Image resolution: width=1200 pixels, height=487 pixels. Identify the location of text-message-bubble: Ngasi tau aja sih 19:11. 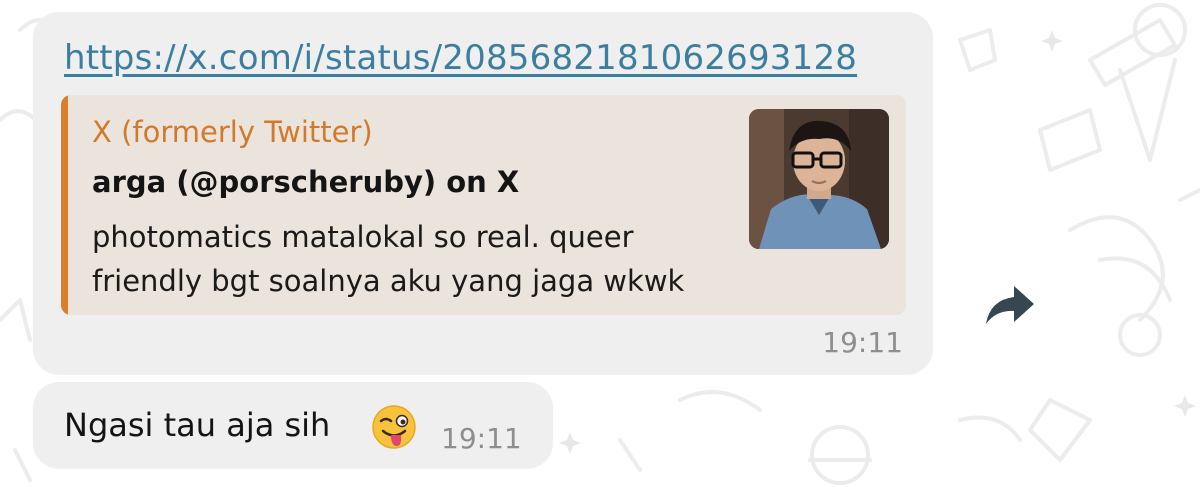
(293, 425).